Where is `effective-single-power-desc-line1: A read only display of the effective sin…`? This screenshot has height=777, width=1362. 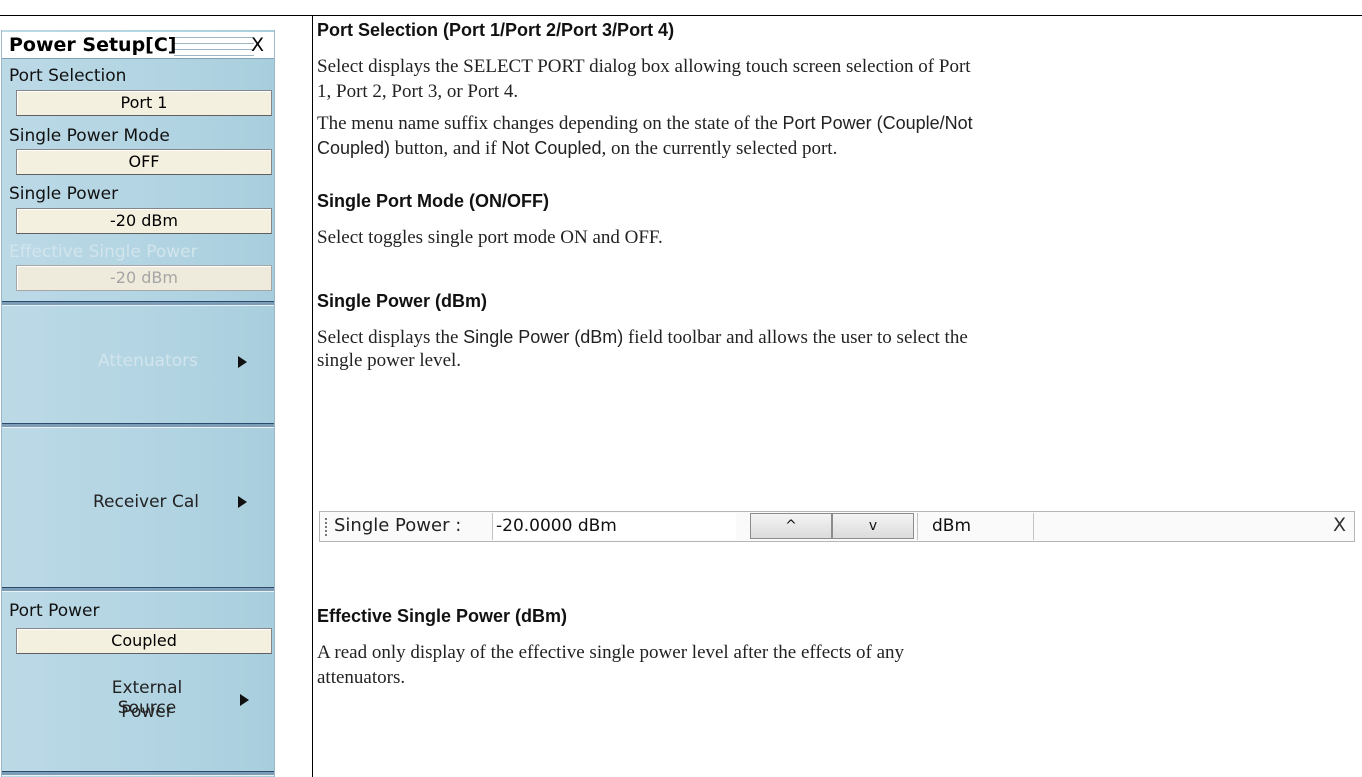 effective-single-power-desc-line1: A read only display of the effective sin… is located at coordinates (611, 652).